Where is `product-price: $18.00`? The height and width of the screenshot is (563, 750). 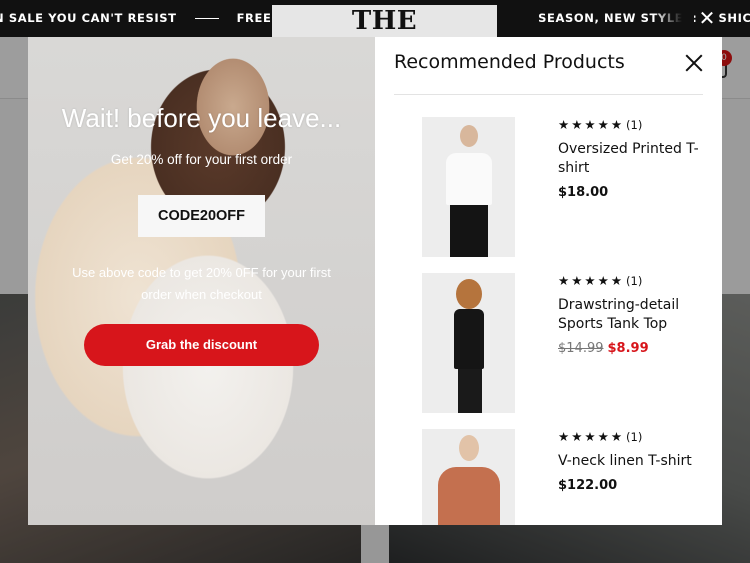 product-price: $18.00 is located at coordinates (633, 192).